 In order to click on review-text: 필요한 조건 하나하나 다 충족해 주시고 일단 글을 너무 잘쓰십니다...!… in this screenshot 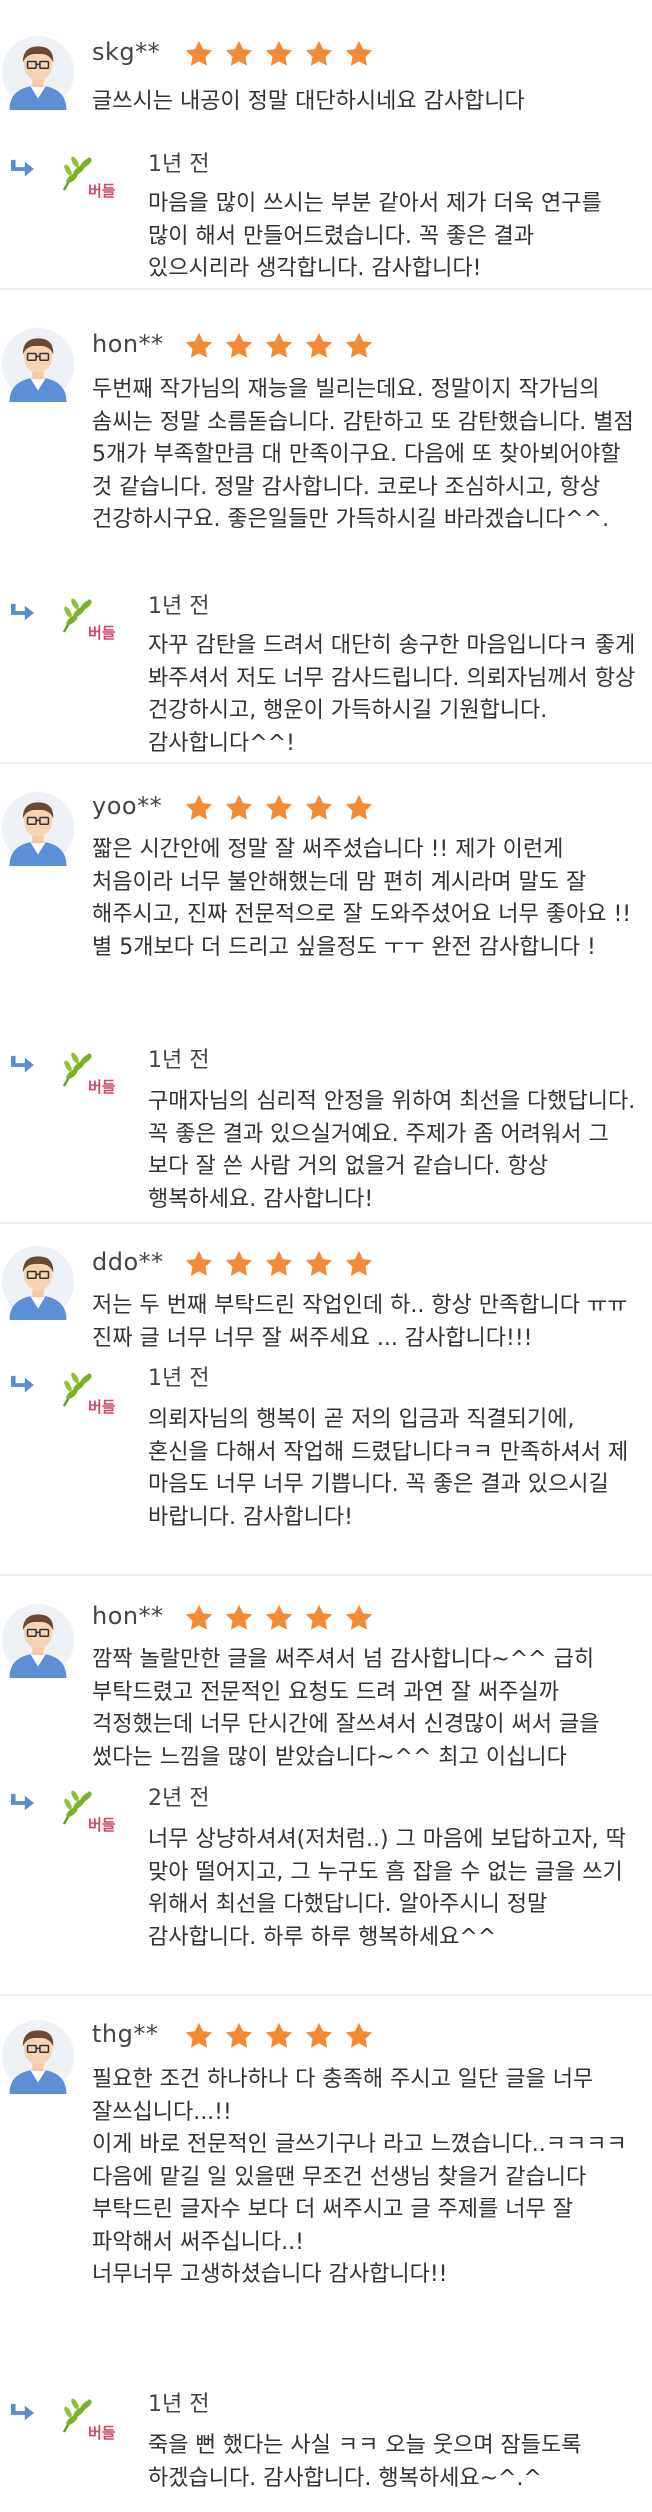, I will do `click(359, 2177)`.